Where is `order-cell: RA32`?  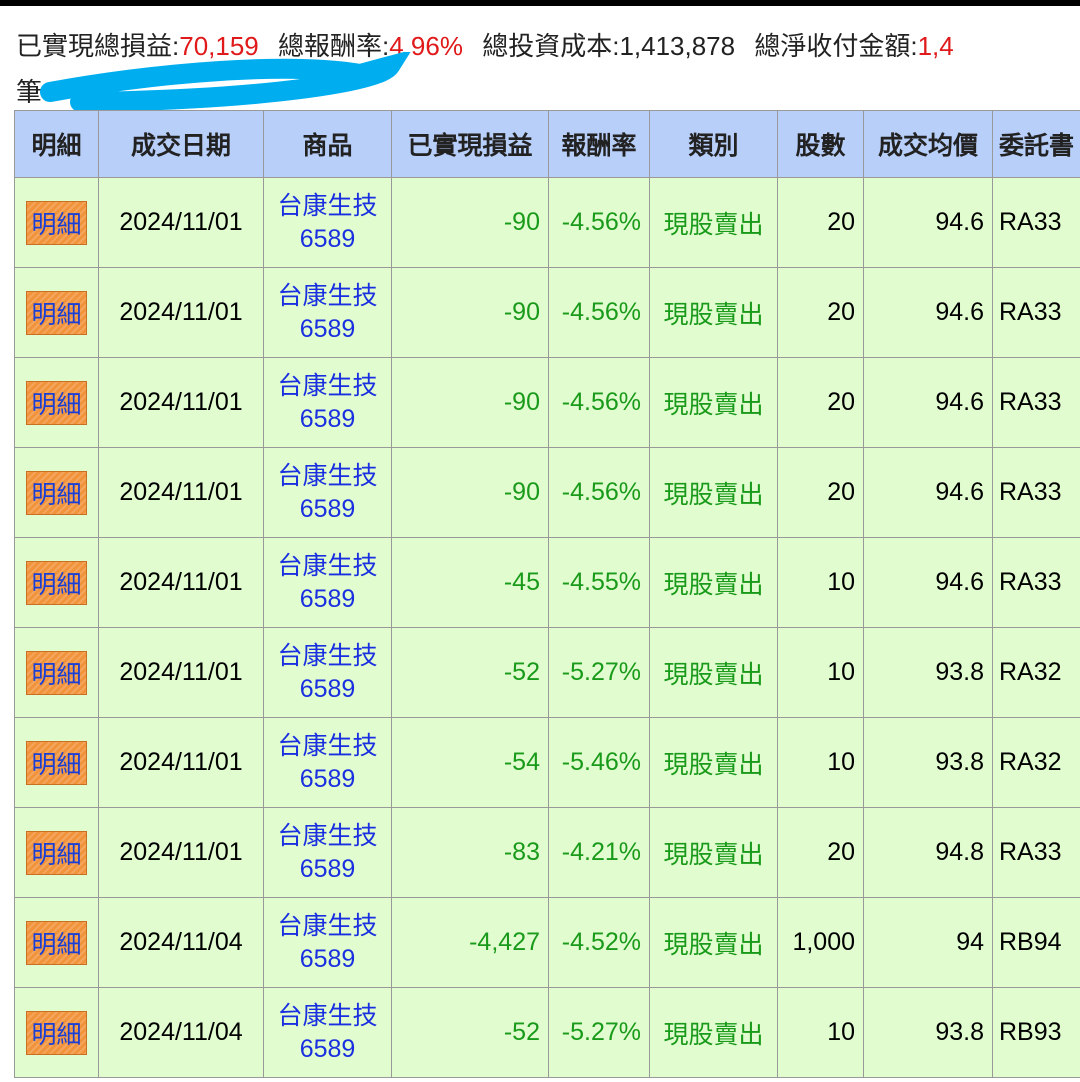 order-cell: RA32 is located at coordinates (1036, 672).